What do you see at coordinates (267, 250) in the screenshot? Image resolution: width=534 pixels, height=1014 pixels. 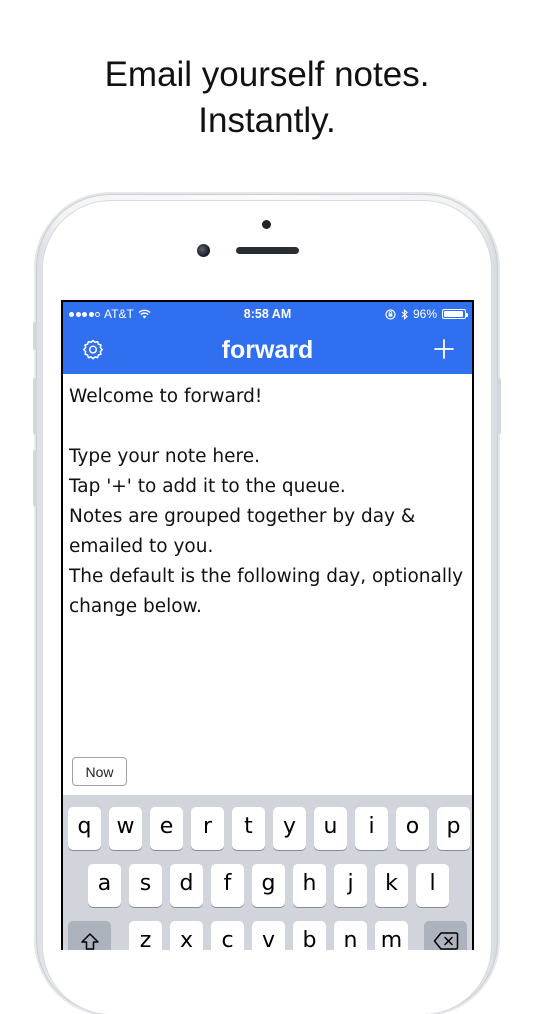 I see `earpiece-speaker` at bounding box center [267, 250].